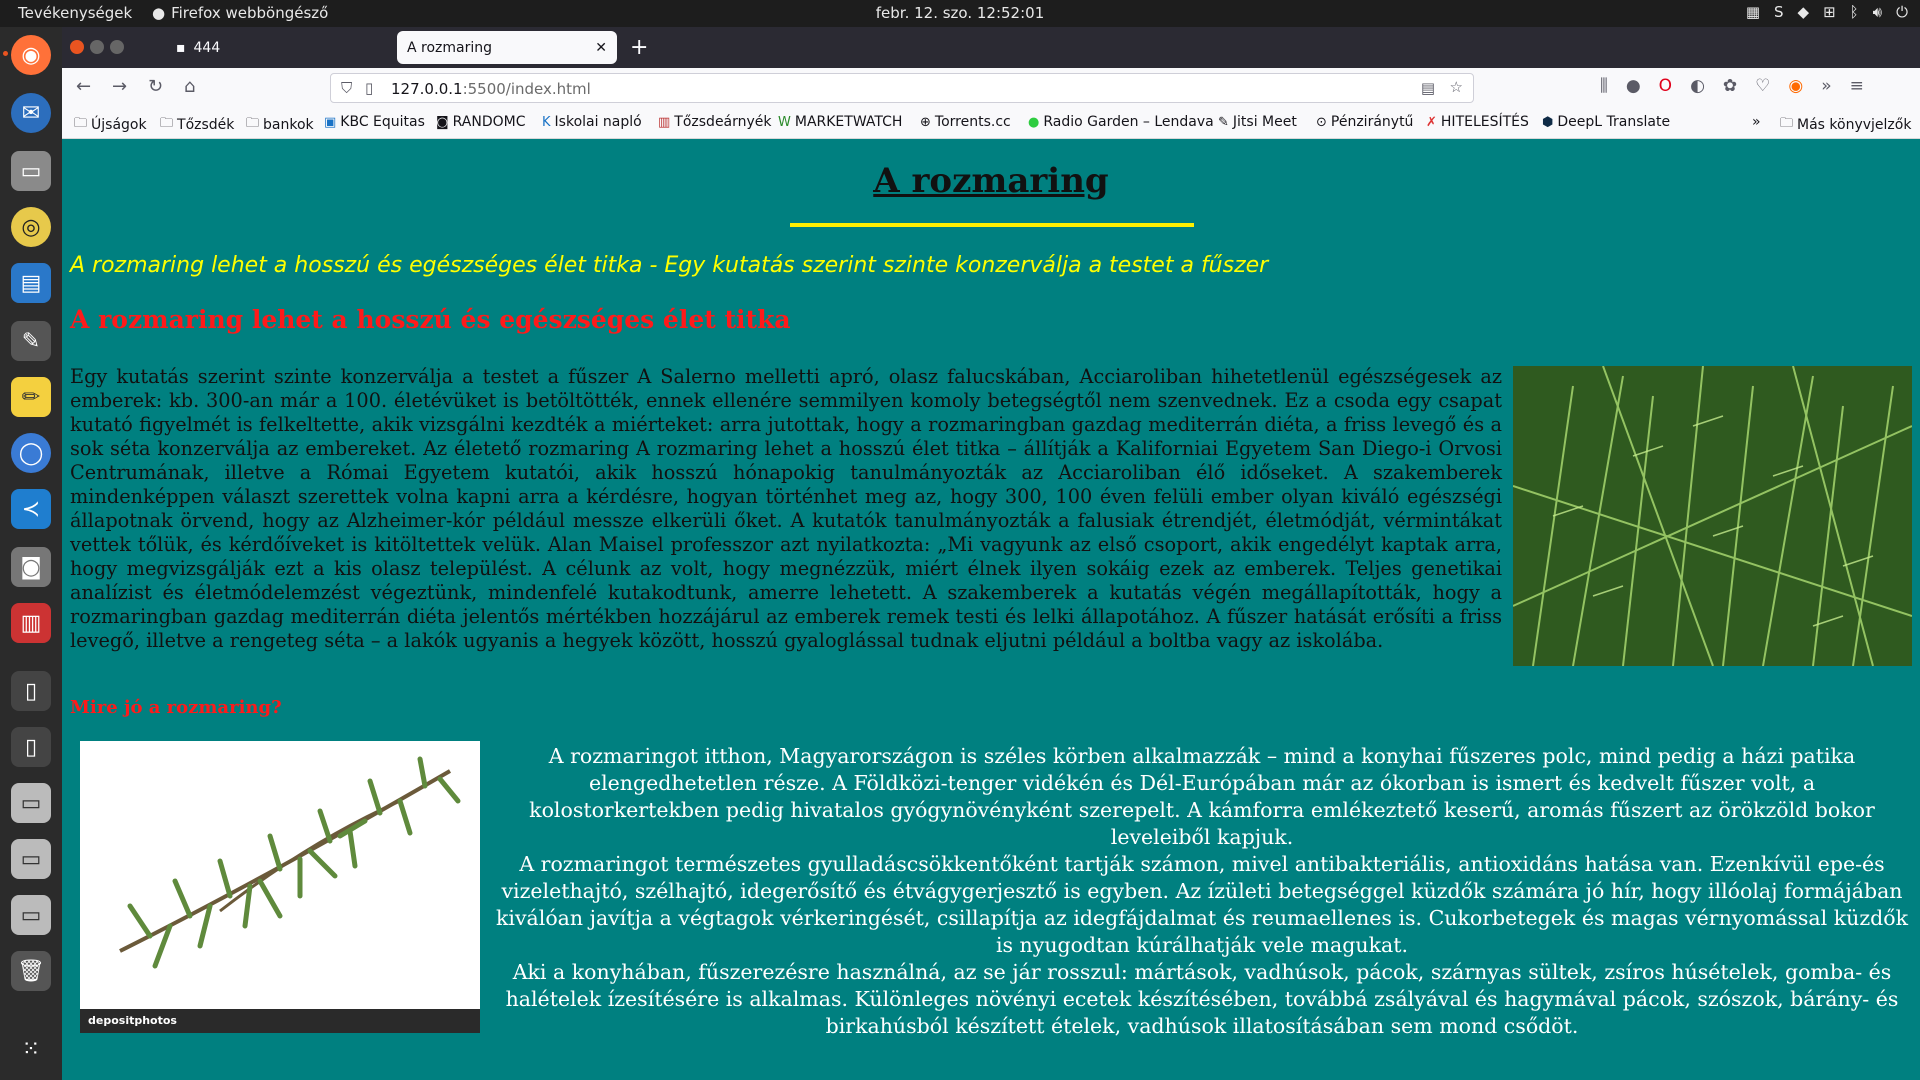 Image resolution: width=1920 pixels, height=1080 pixels. I want to click on bookmark-item: ✗ HITELESÍTÉS, so click(1477, 122).